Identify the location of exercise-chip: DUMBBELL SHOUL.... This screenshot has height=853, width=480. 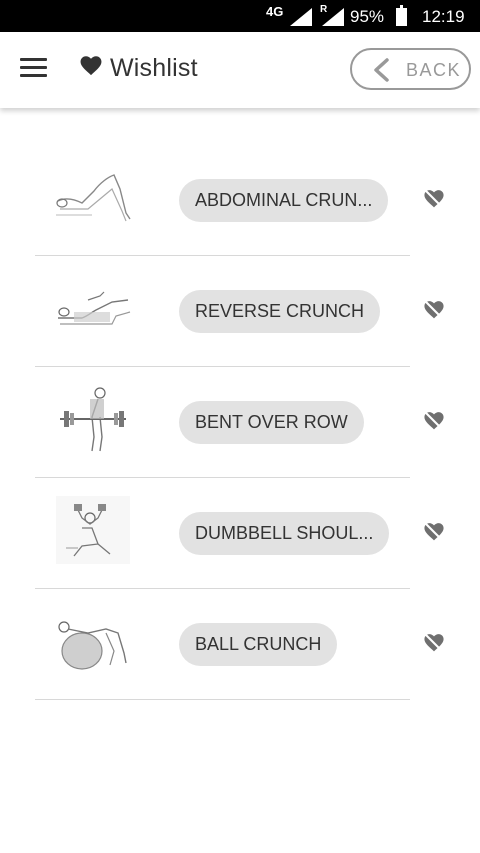
(284, 533).